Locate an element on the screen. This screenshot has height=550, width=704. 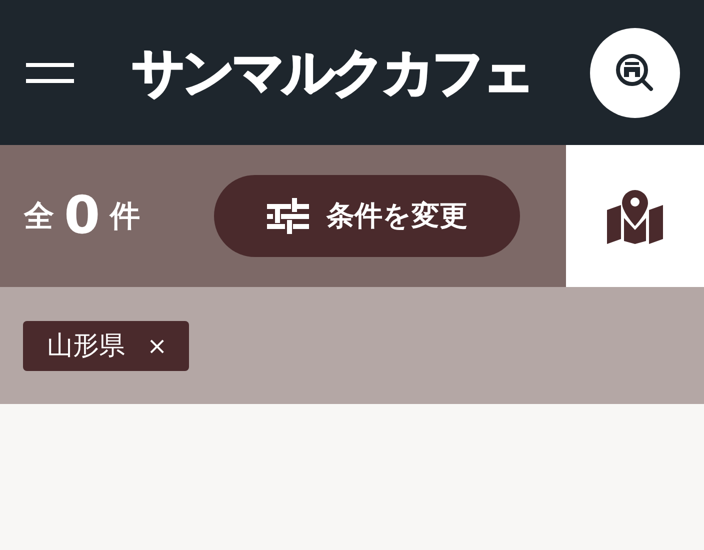
count-prefix: 全 is located at coordinates (39, 217).